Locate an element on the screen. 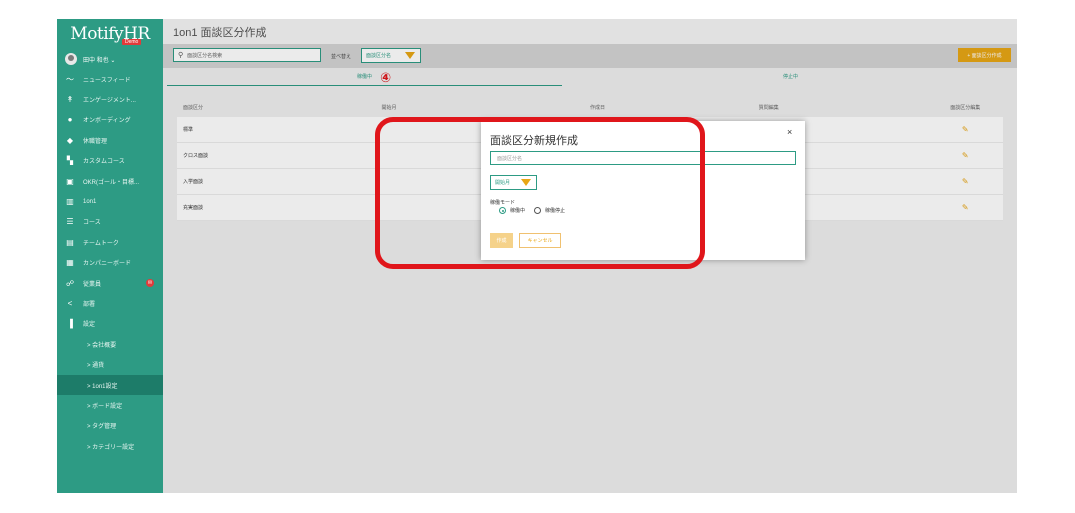 Image resolution: width=1075 pixels, height=513 pixels. activity-icon: 〜 is located at coordinates (70, 79).